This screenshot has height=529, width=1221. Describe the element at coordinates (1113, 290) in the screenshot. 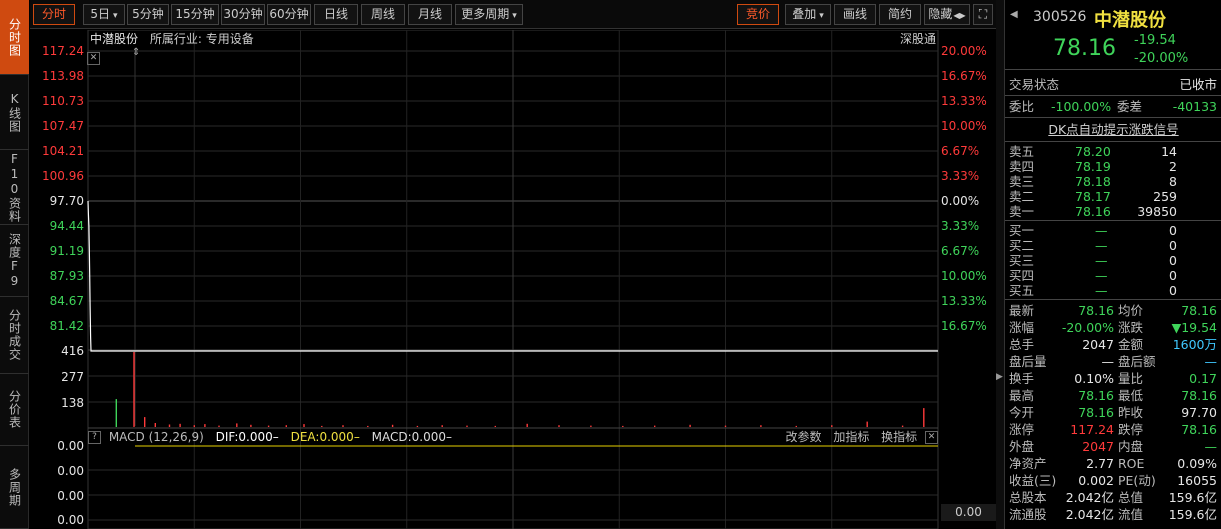

I see `bid-row: 买五 — 0` at that location.